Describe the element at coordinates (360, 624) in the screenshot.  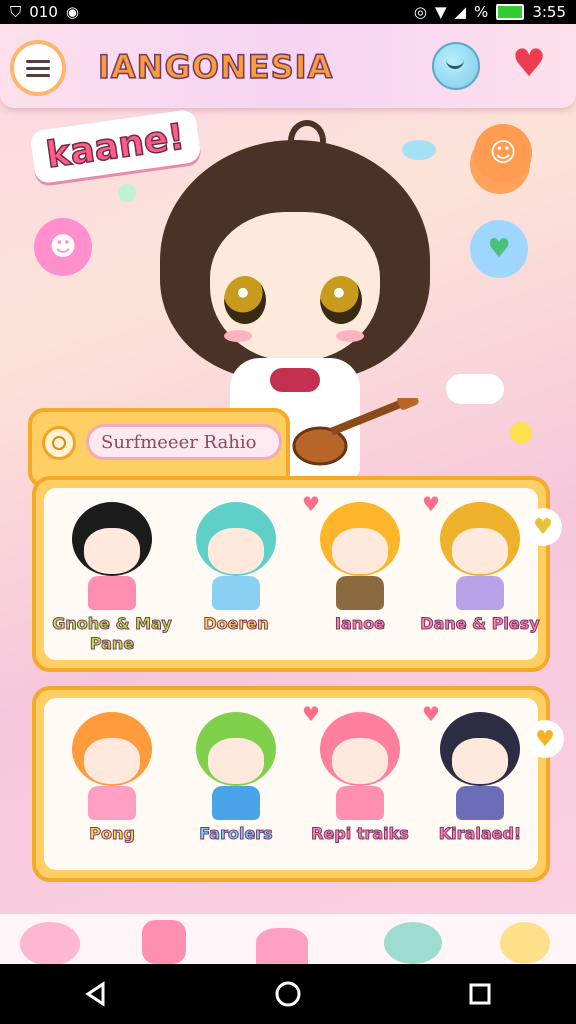
I see `character-label: Ianoe` at that location.